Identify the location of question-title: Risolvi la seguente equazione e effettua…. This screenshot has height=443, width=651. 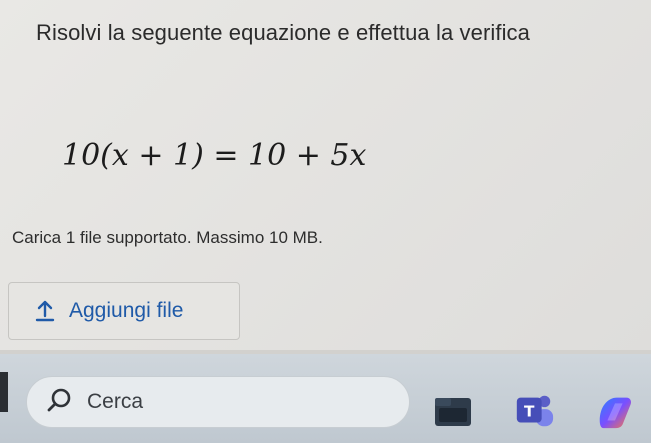
(283, 32).